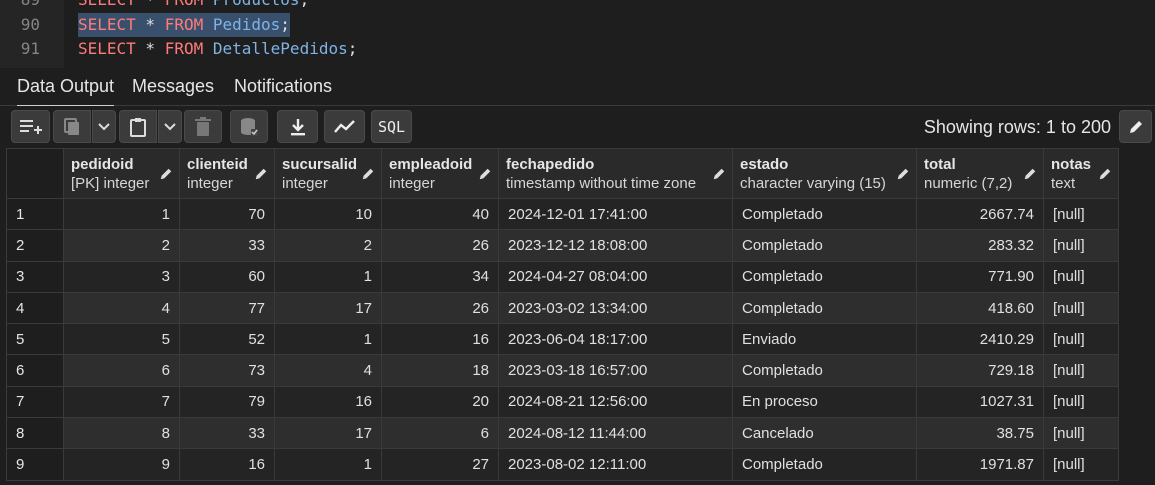 Image resolution: width=1155 pixels, height=485 pixels. I want to click on cell-clienteid: 52, so click(227, 339).